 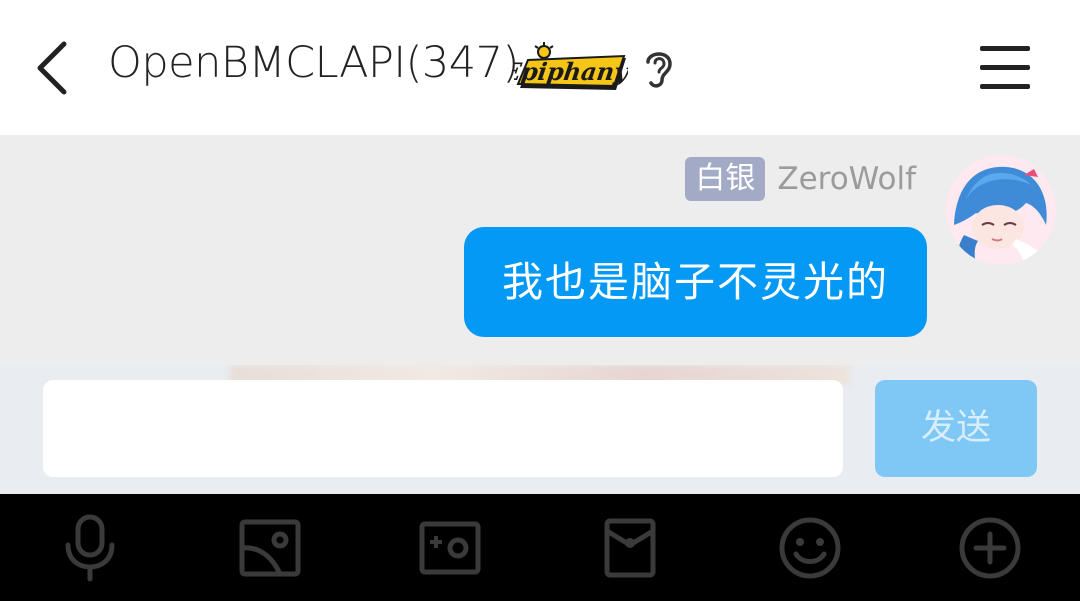 I want to click on camera-icon, so click(x=450, y=548).